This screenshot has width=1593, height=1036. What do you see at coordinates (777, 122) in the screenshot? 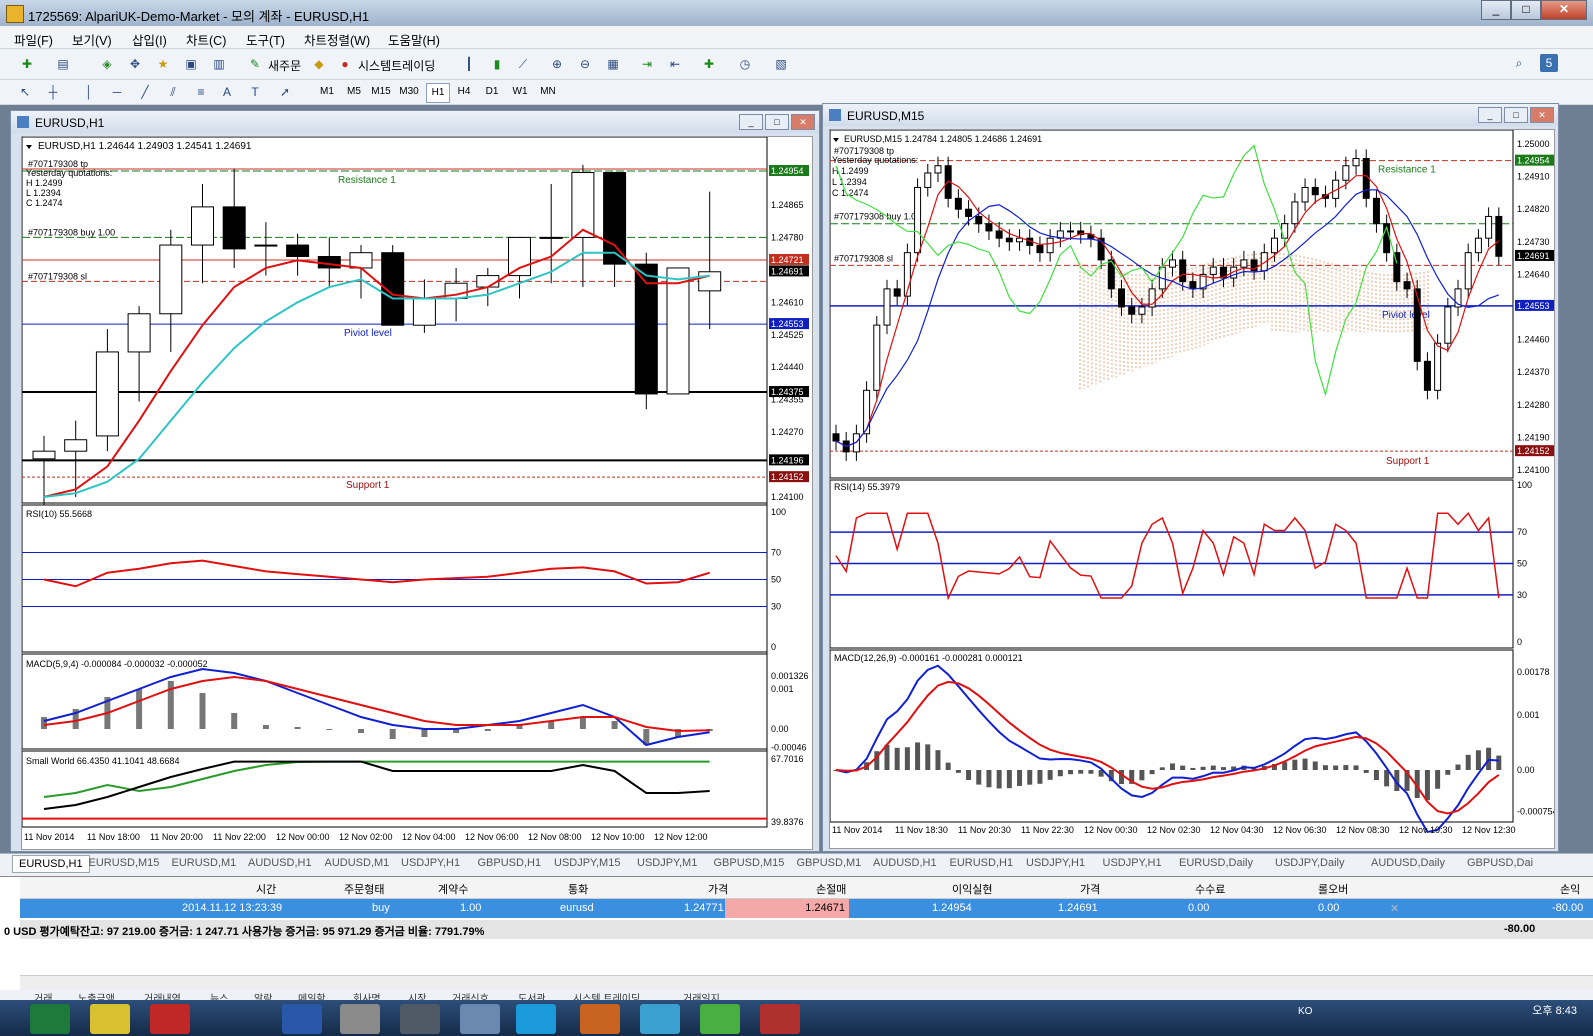
I see `chart-h1-restore-button: □` at bounding box center [777, 122].